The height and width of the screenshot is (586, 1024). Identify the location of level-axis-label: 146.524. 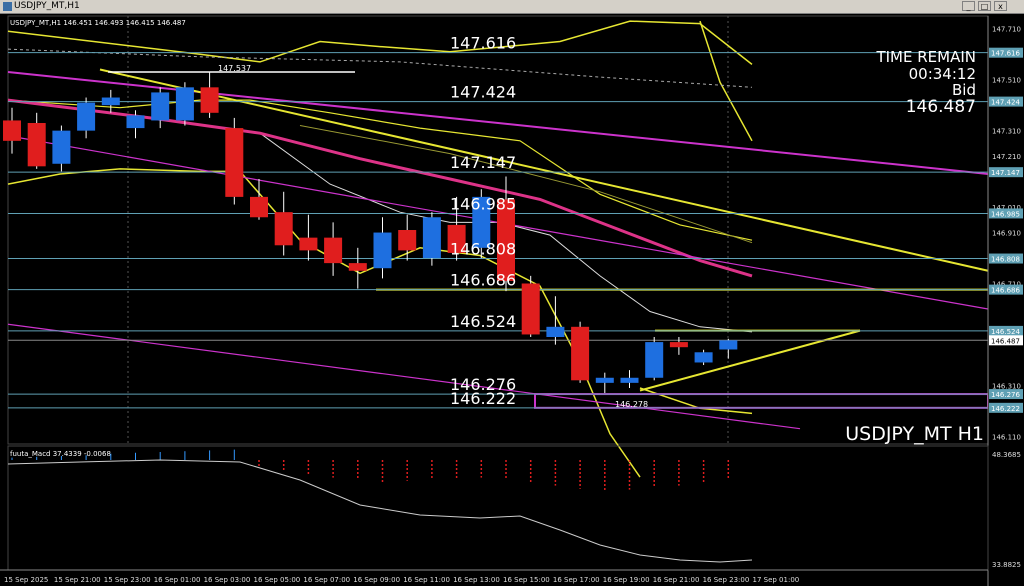
(1005, 332).